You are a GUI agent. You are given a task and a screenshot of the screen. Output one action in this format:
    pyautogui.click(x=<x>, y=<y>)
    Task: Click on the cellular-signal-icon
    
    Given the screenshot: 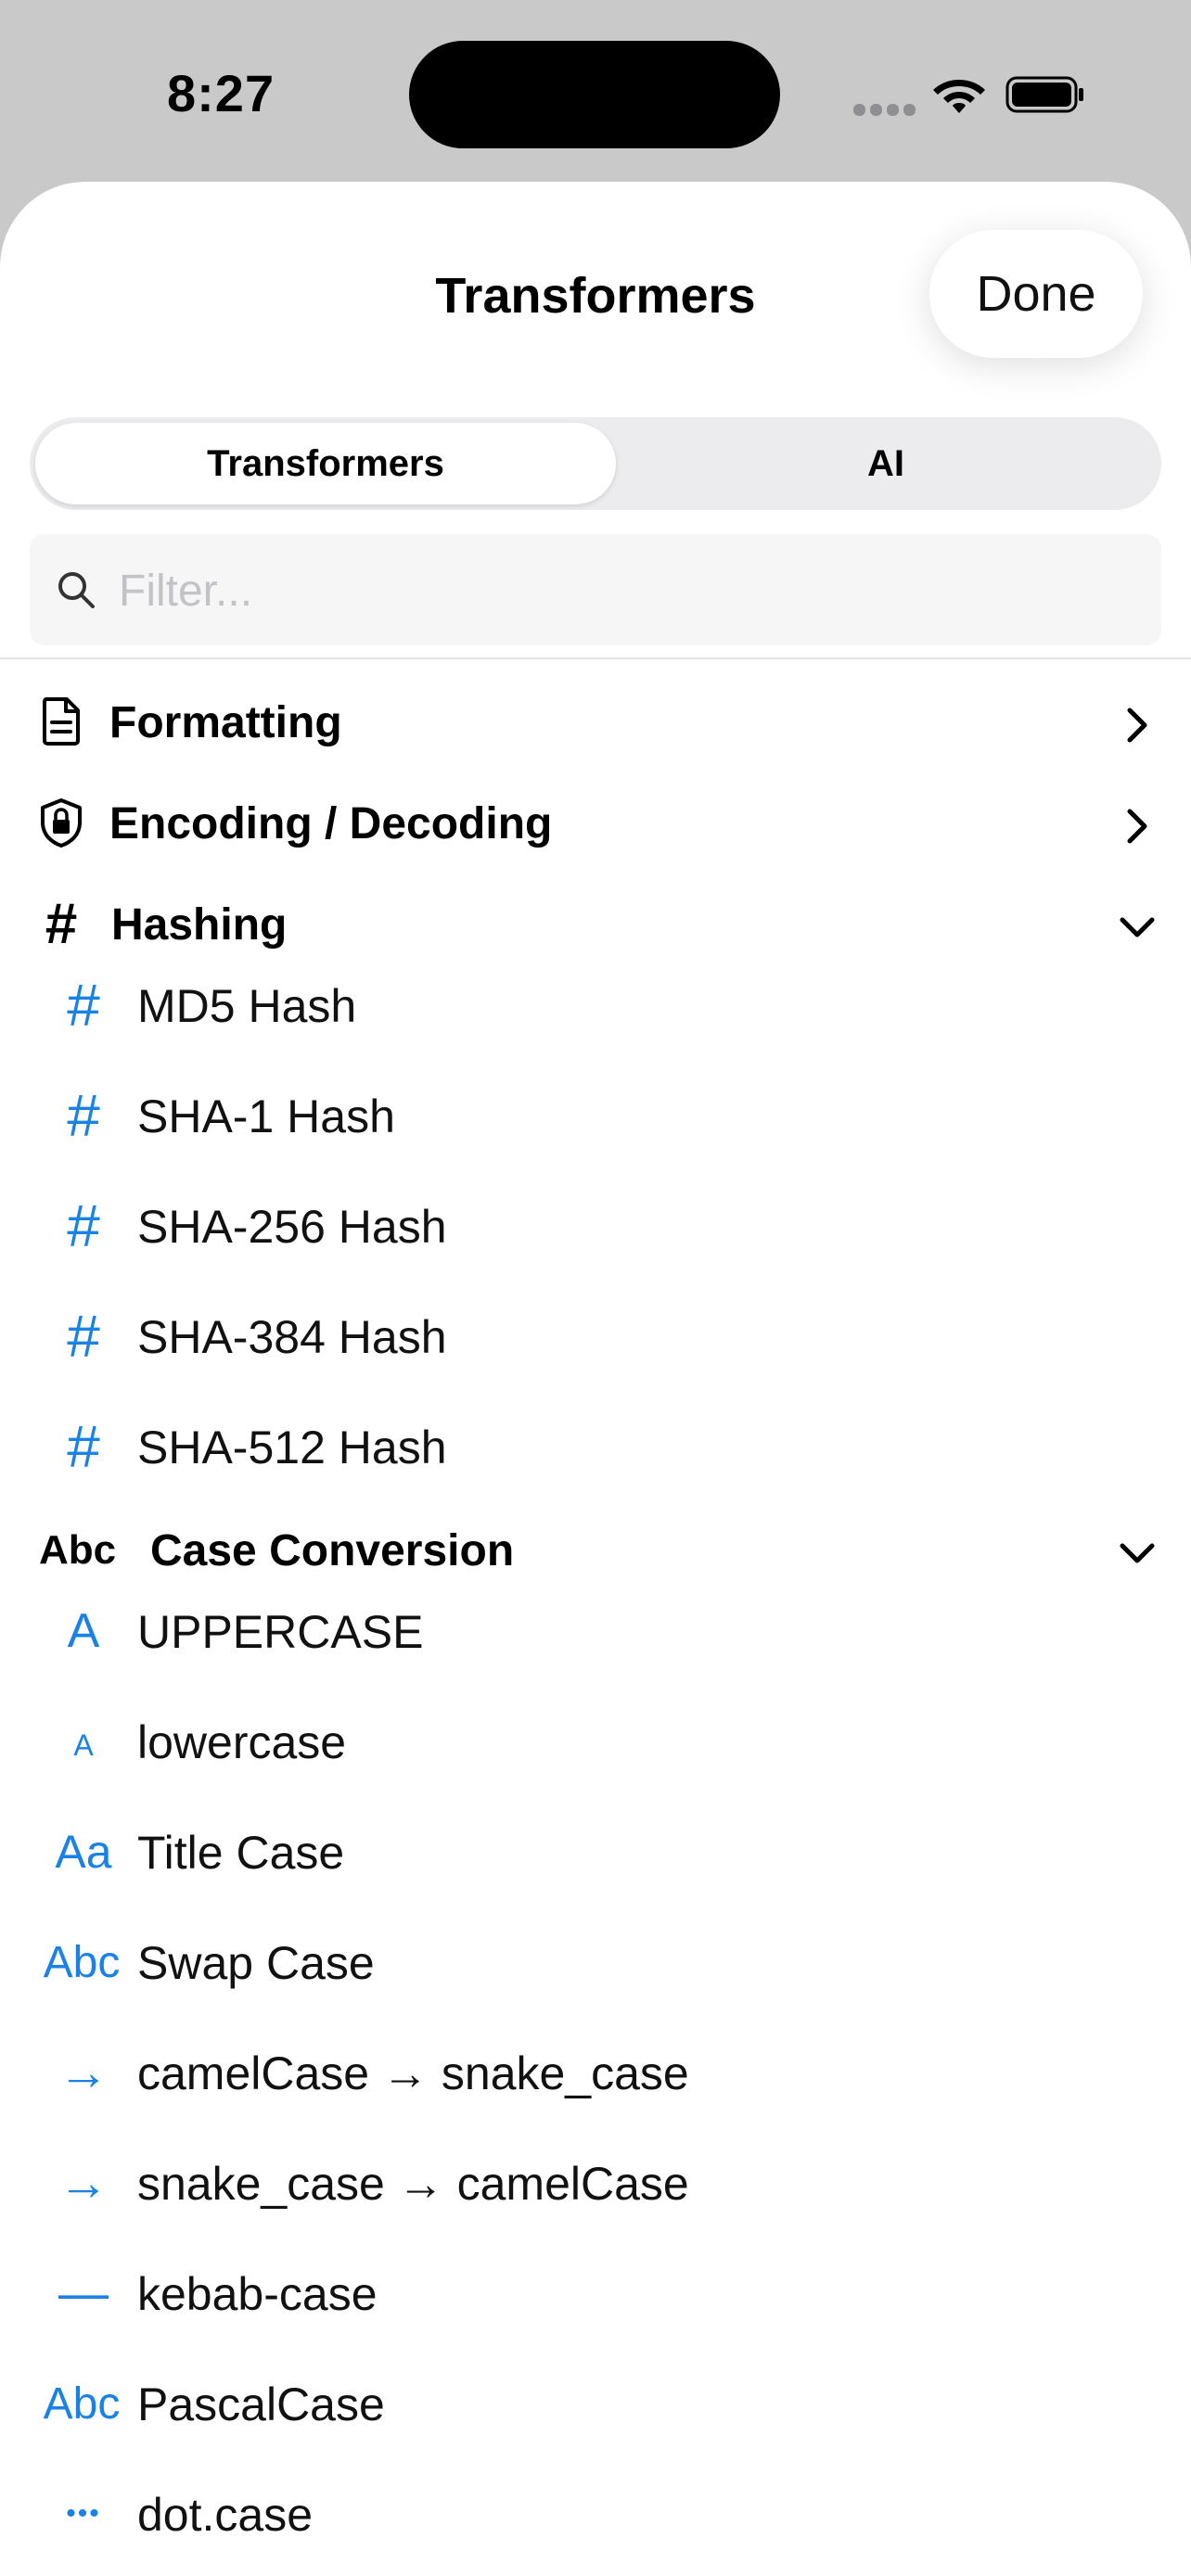 What is the action you would take?
    pyautogui.click(x=884, y=110)
    